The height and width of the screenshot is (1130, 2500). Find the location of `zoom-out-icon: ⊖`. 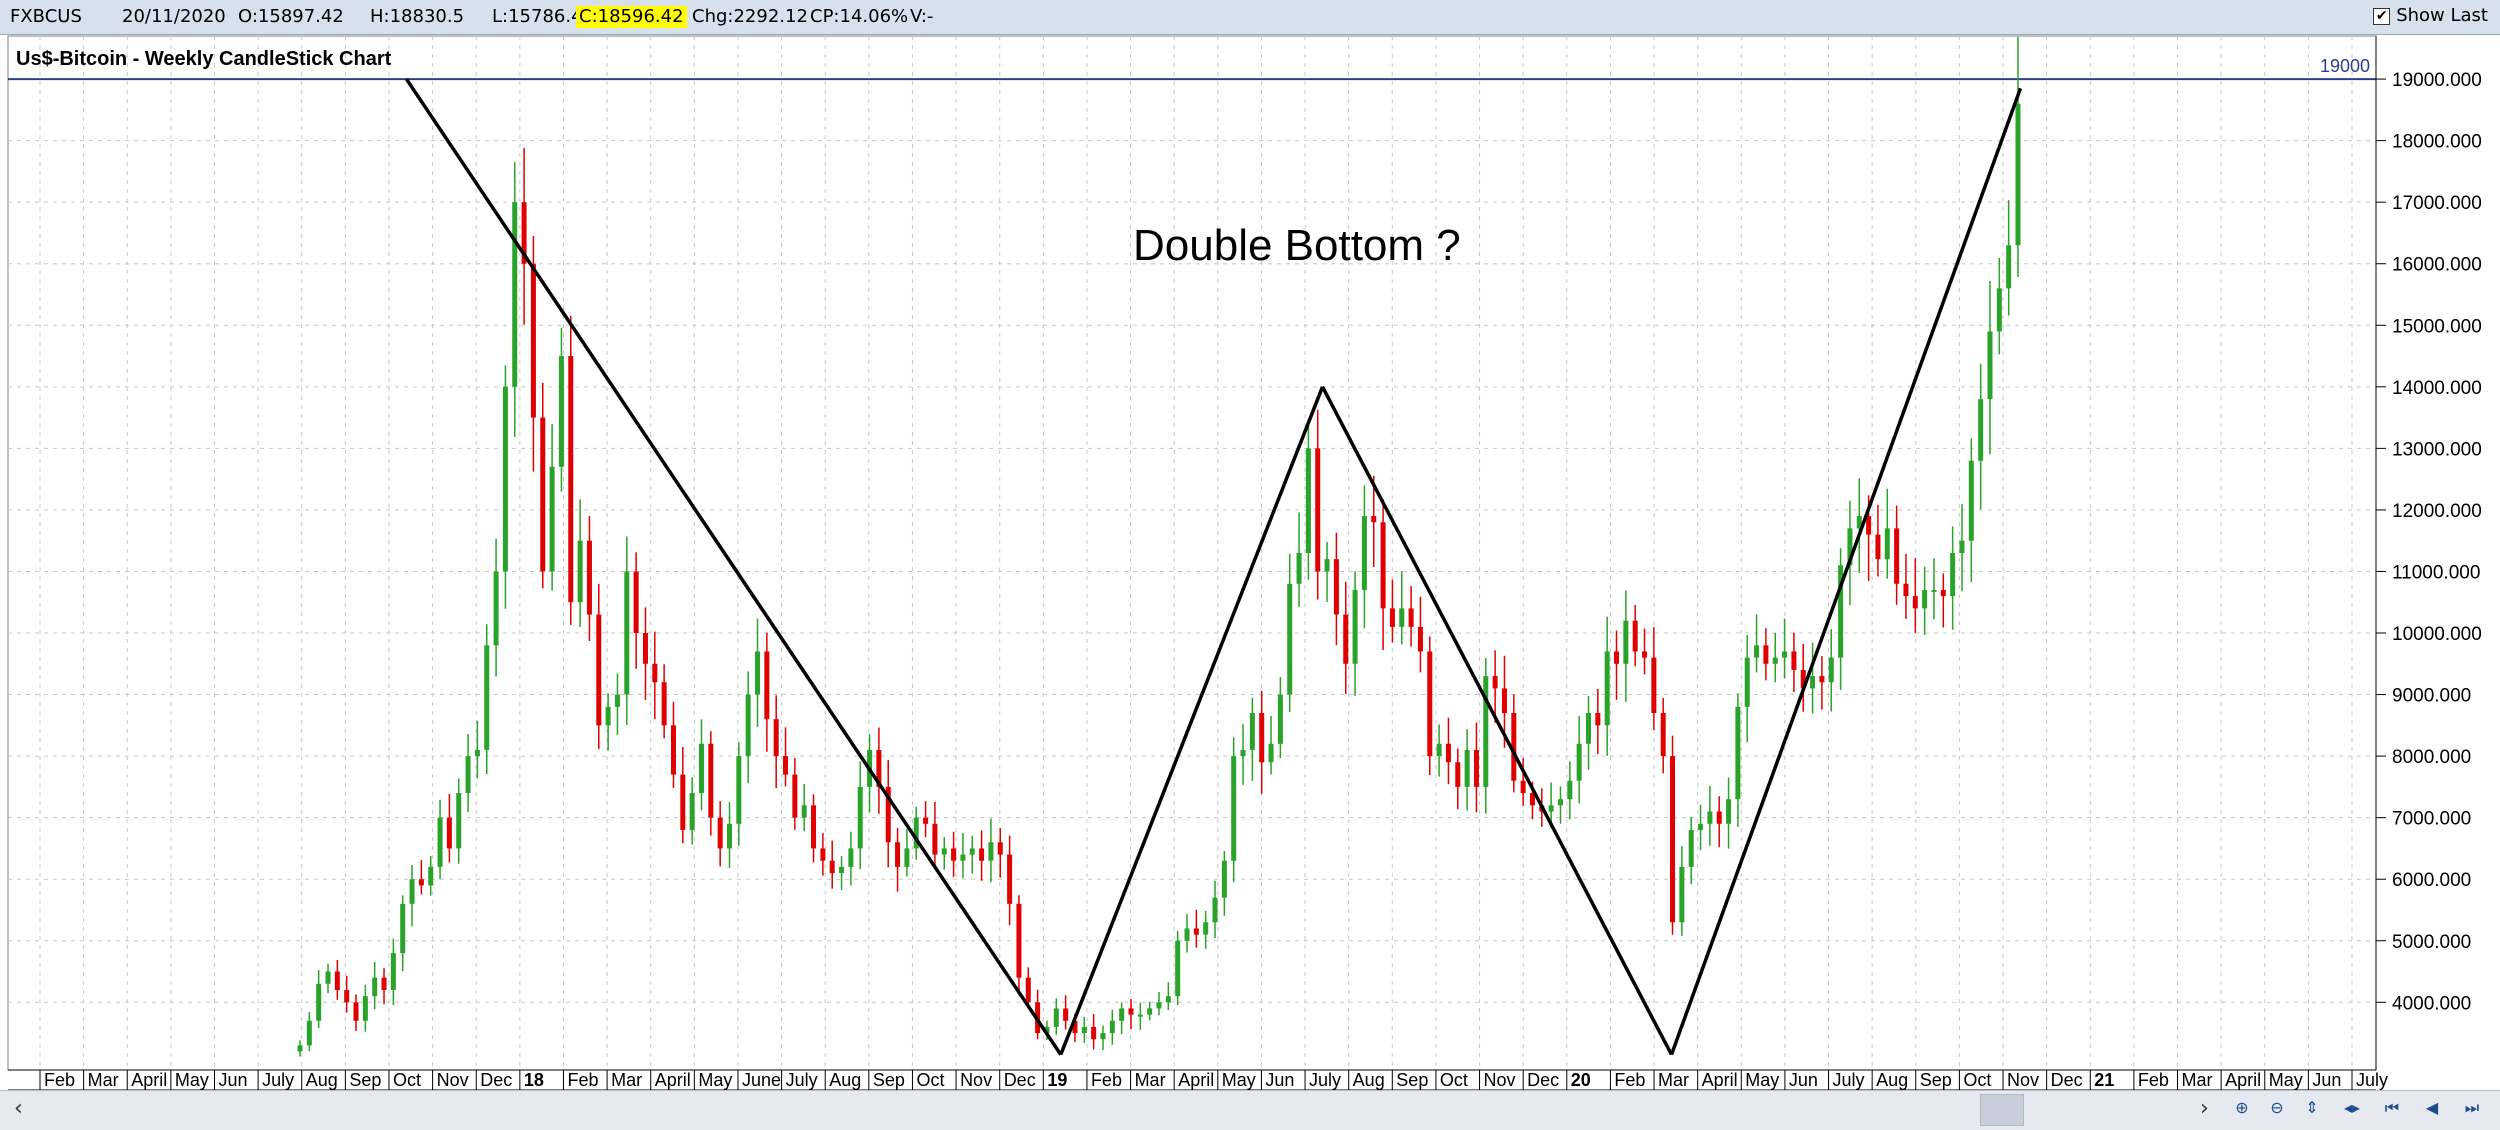

zoom-out-icon: ⊖ is located at coordinates (2277, 1108).